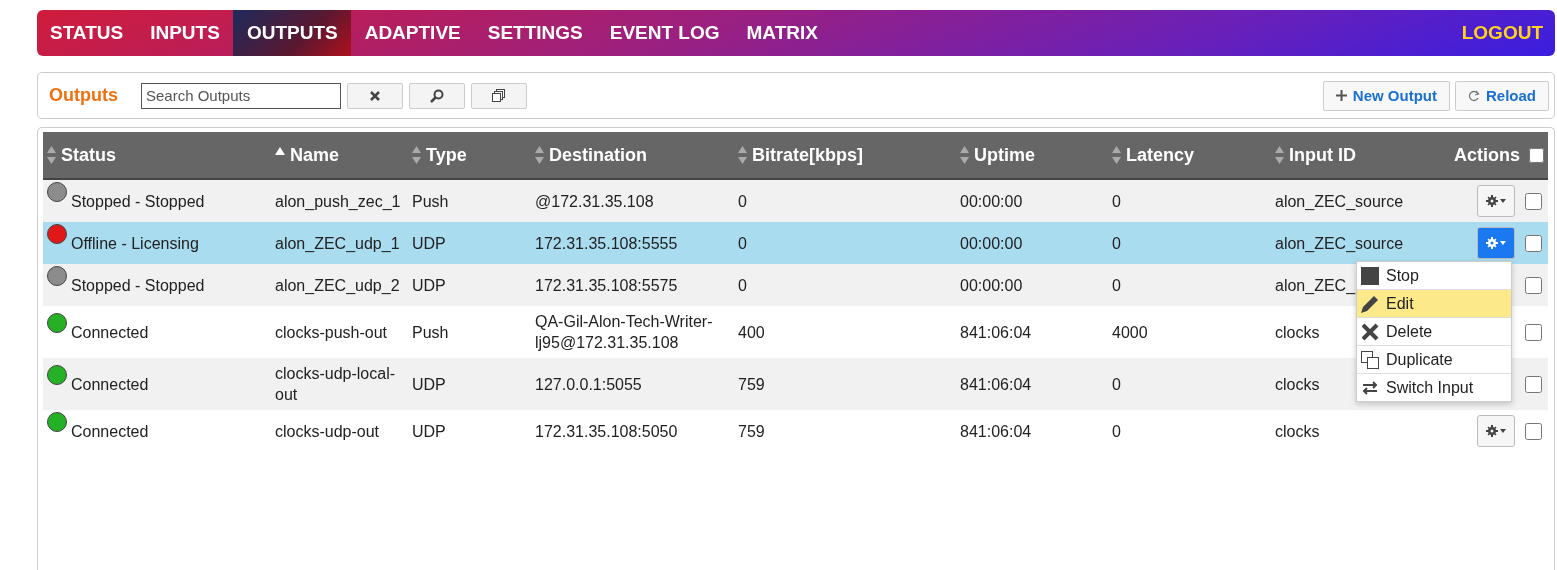  I want to click on table-row: Stopped - Stopped alon_push_zec_1 Push @172.31.35.108 0 00:00:00 0 alon_ZEC_source, so click(795, 201).